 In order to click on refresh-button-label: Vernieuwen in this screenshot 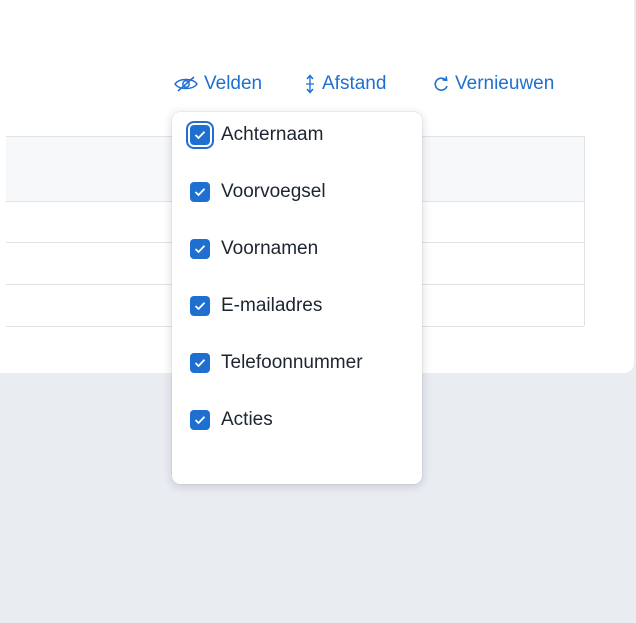, I will do `click(505, 83)`.